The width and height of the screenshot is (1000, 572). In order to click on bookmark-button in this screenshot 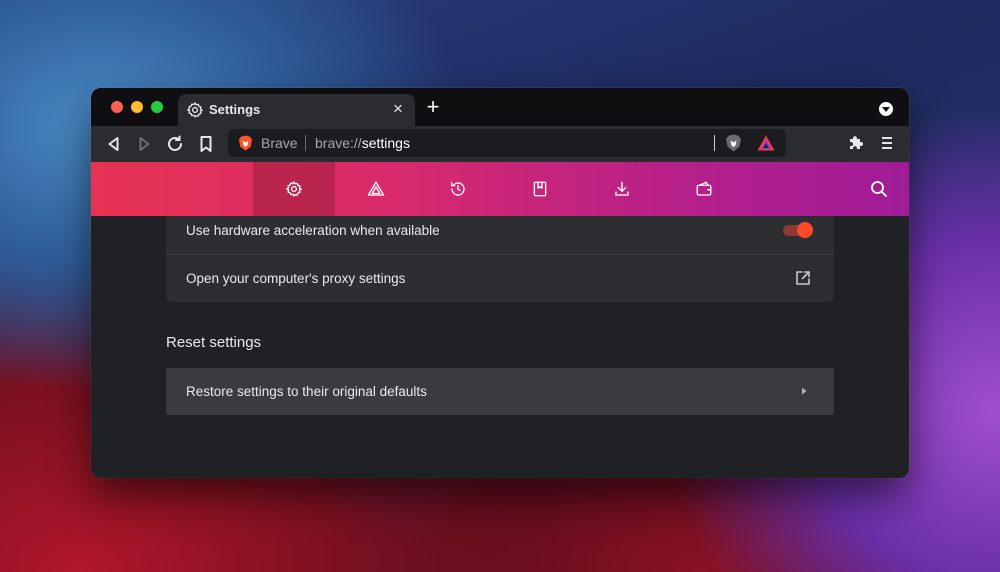, I will do `click(206, 144)`.